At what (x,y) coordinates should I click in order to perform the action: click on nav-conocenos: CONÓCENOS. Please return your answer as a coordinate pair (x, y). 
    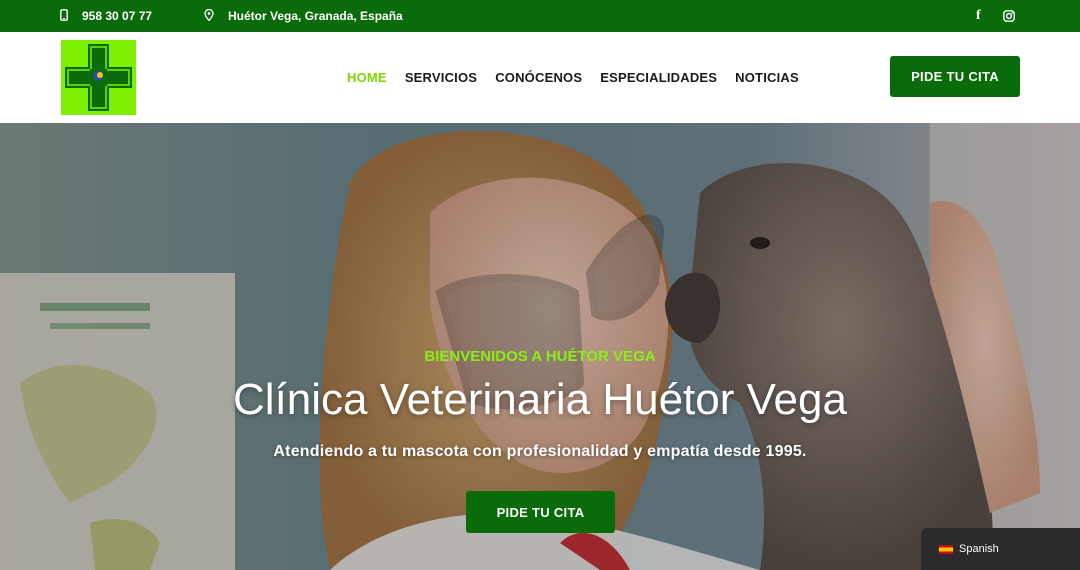
    Looking at the image, I should click on (538, 77).